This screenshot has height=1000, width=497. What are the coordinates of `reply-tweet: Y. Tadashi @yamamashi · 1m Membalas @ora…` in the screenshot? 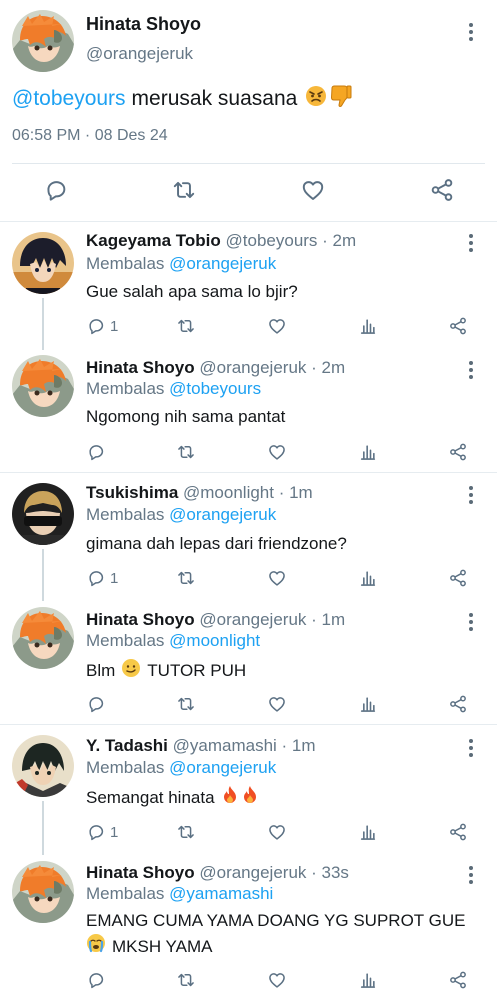 It's located at (248, 790).